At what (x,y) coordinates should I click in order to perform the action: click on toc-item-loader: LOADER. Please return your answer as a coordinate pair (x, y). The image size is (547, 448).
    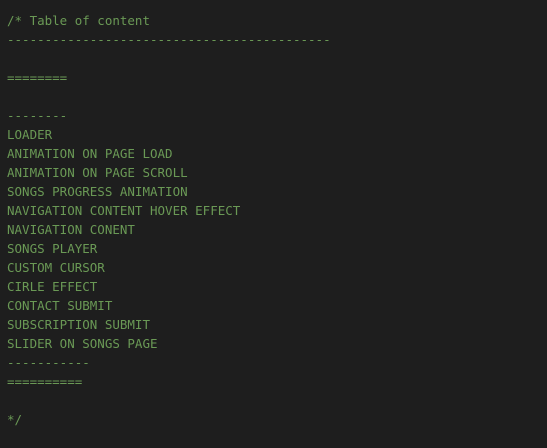
    Looking at the image, I should click on (30, 134).